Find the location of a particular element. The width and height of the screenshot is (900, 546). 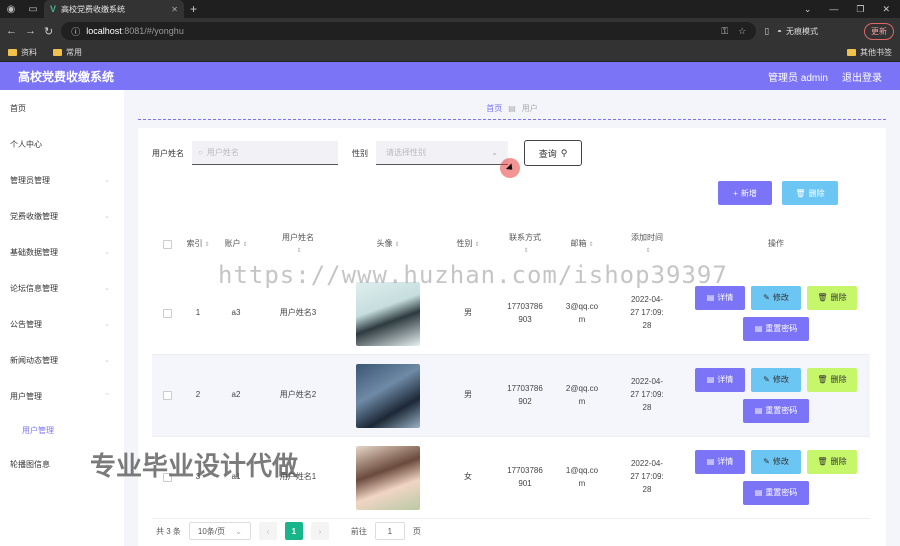

sidebar-subitem-user-management: 用户管理 is located at coordinates (62, 430).